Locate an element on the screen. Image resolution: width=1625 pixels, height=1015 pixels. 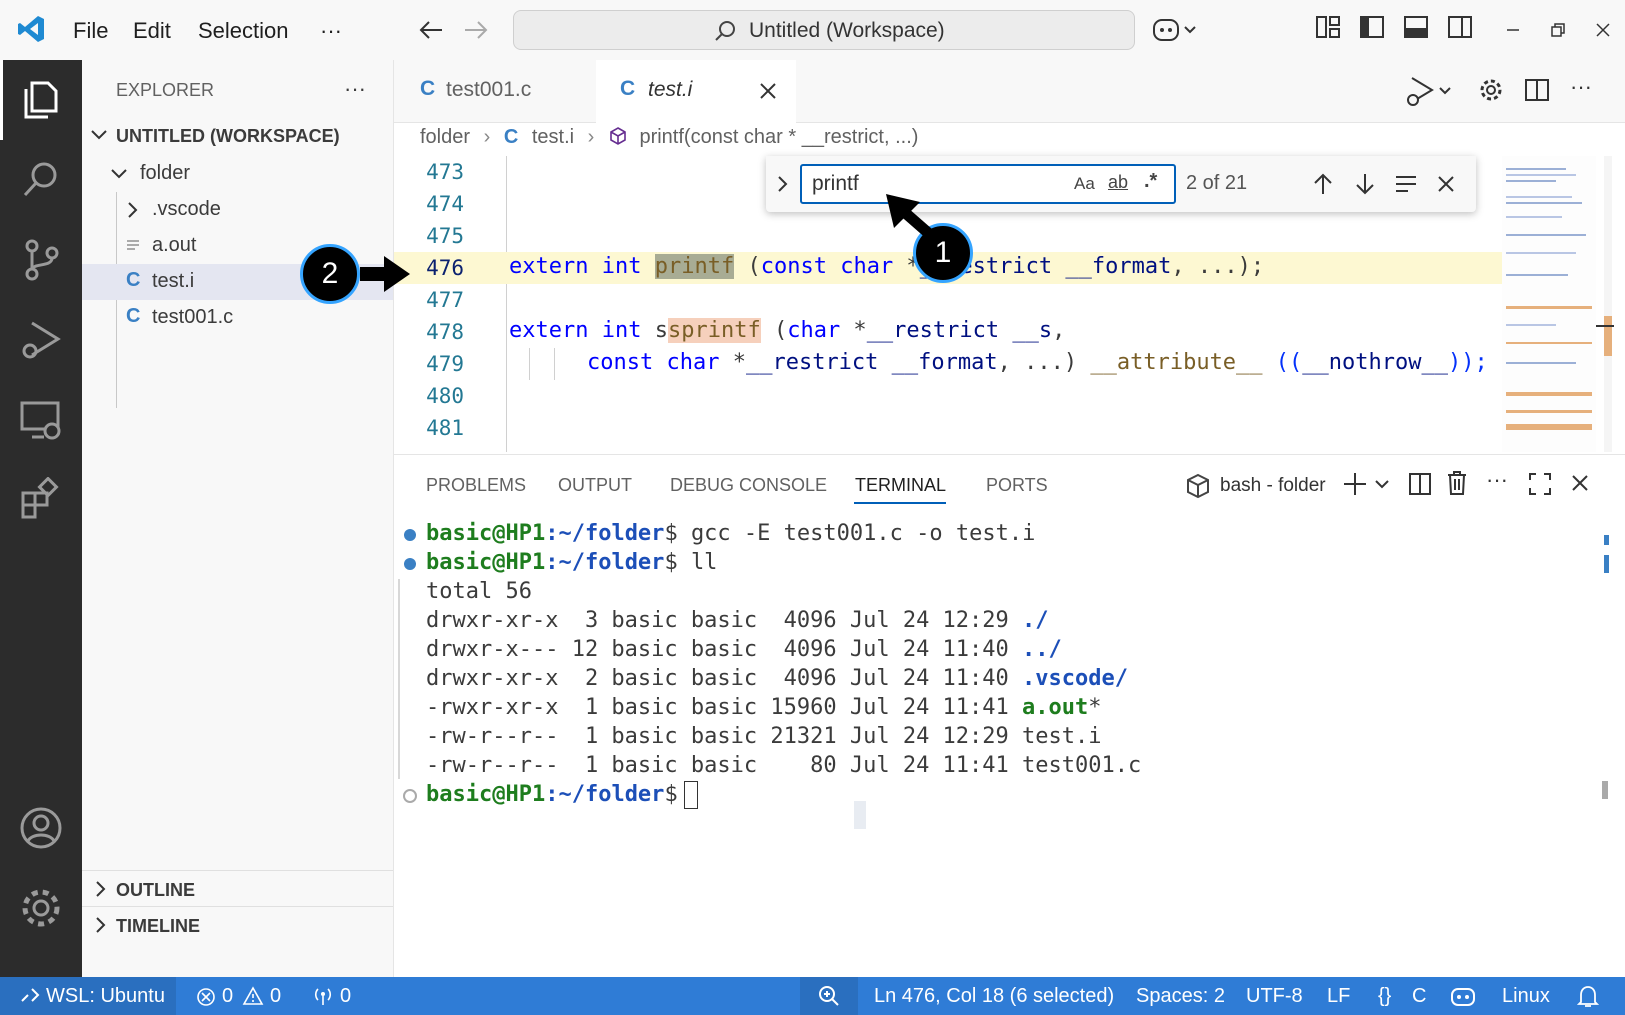
search-view-icon is located at coordinates (41, 180).